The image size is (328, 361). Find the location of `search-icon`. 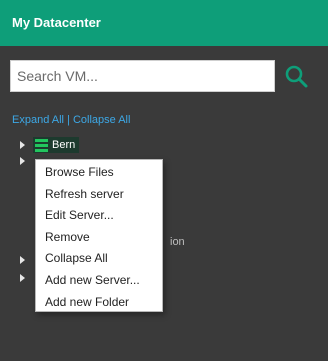

search-icon is located at coordinates (297, 77).